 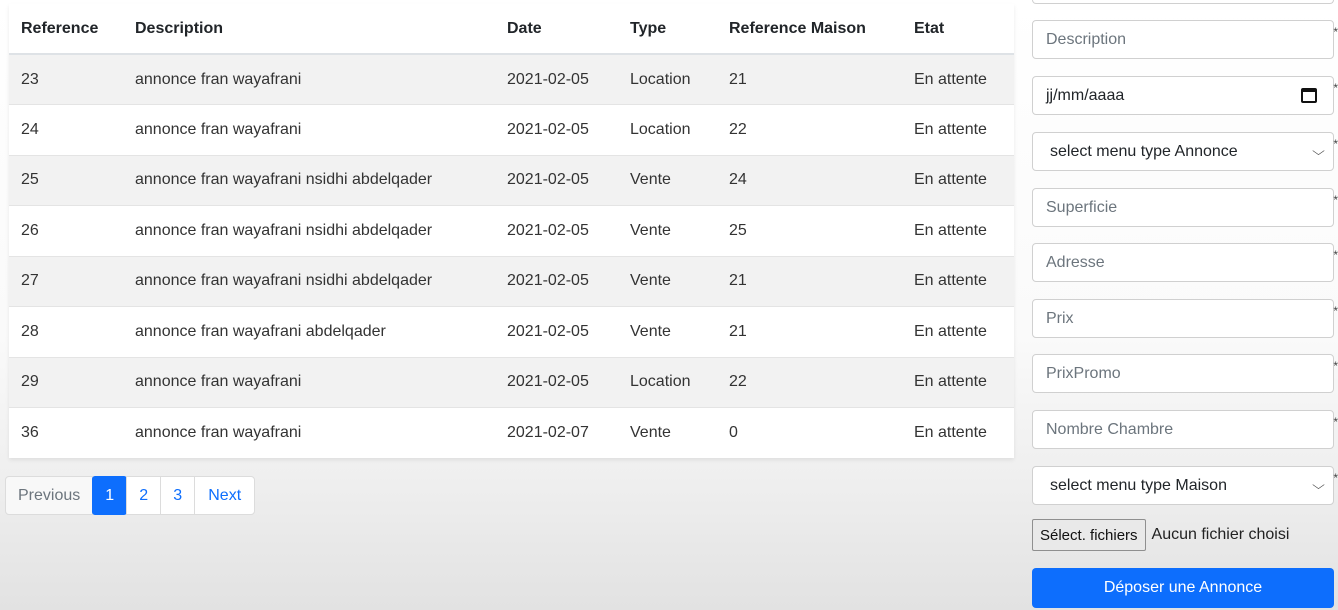 I want to click on date-input: jj/mm/aaaa, so click(x=1183, y=95).